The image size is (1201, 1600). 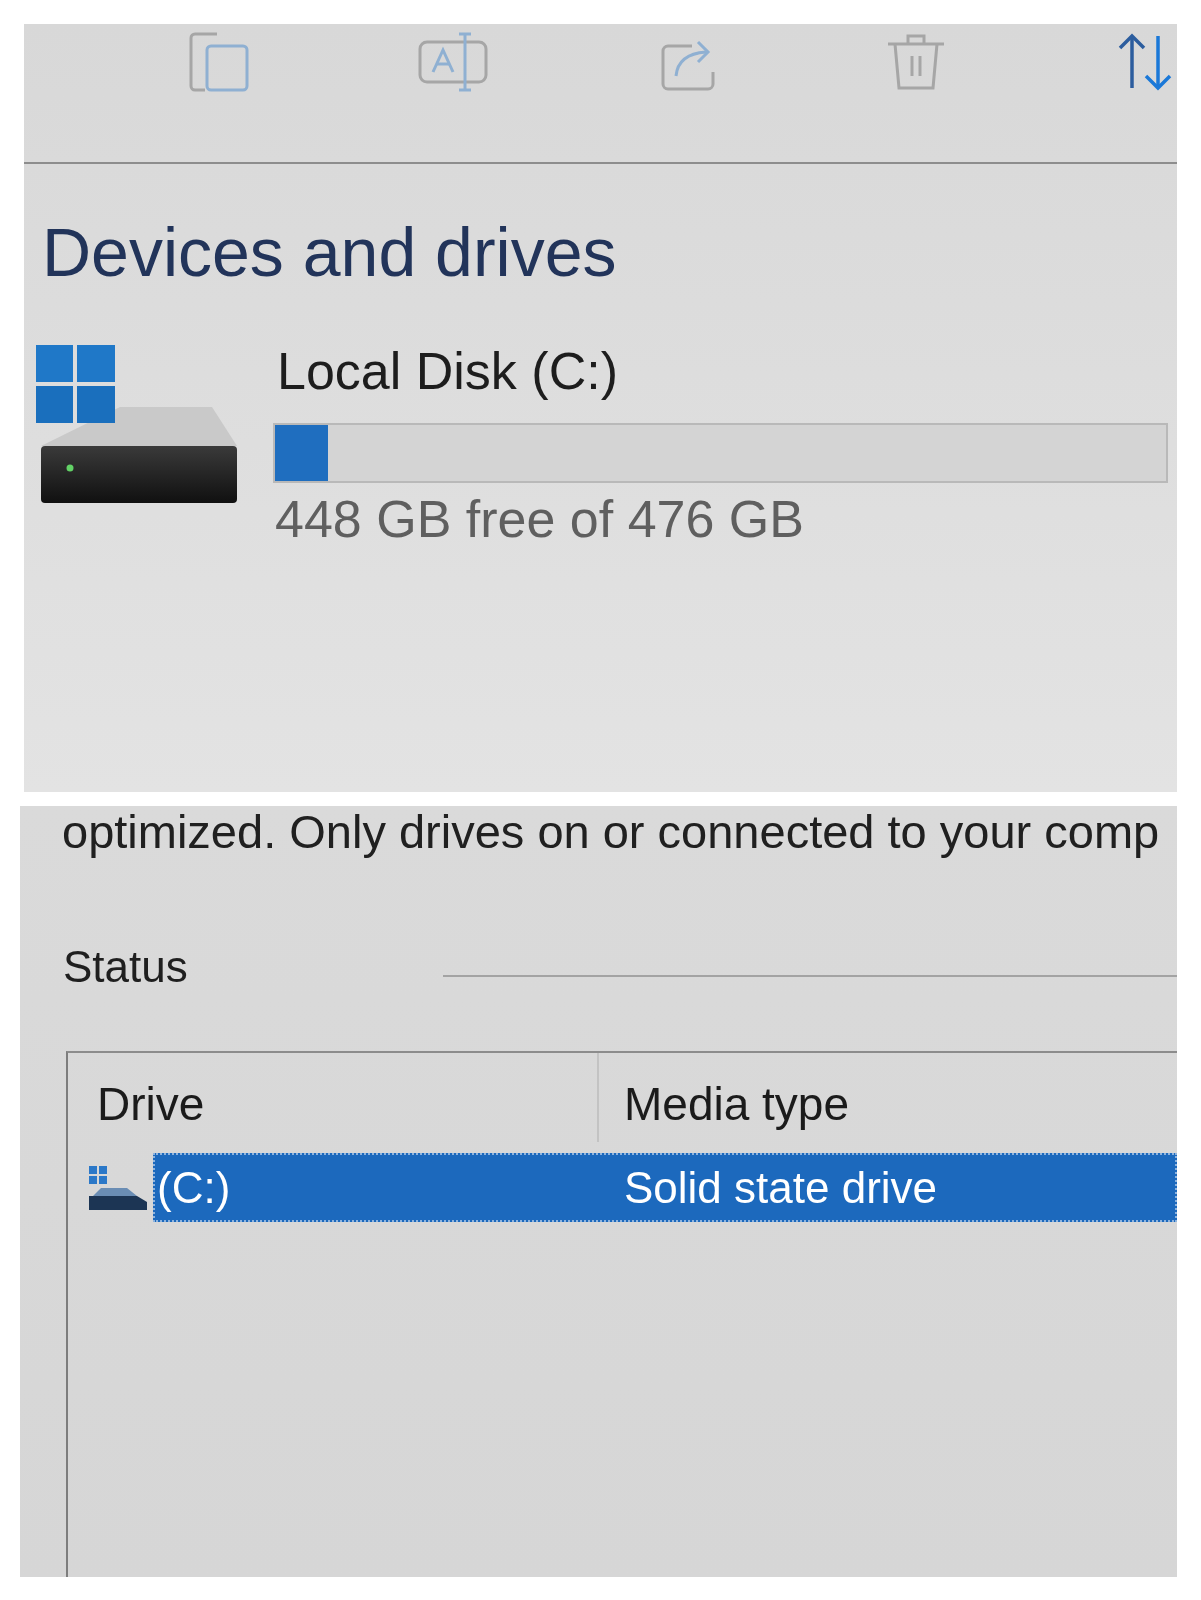 I want to click on media-type-cell-text: Solid state drive, so click(x=781, y=1187).